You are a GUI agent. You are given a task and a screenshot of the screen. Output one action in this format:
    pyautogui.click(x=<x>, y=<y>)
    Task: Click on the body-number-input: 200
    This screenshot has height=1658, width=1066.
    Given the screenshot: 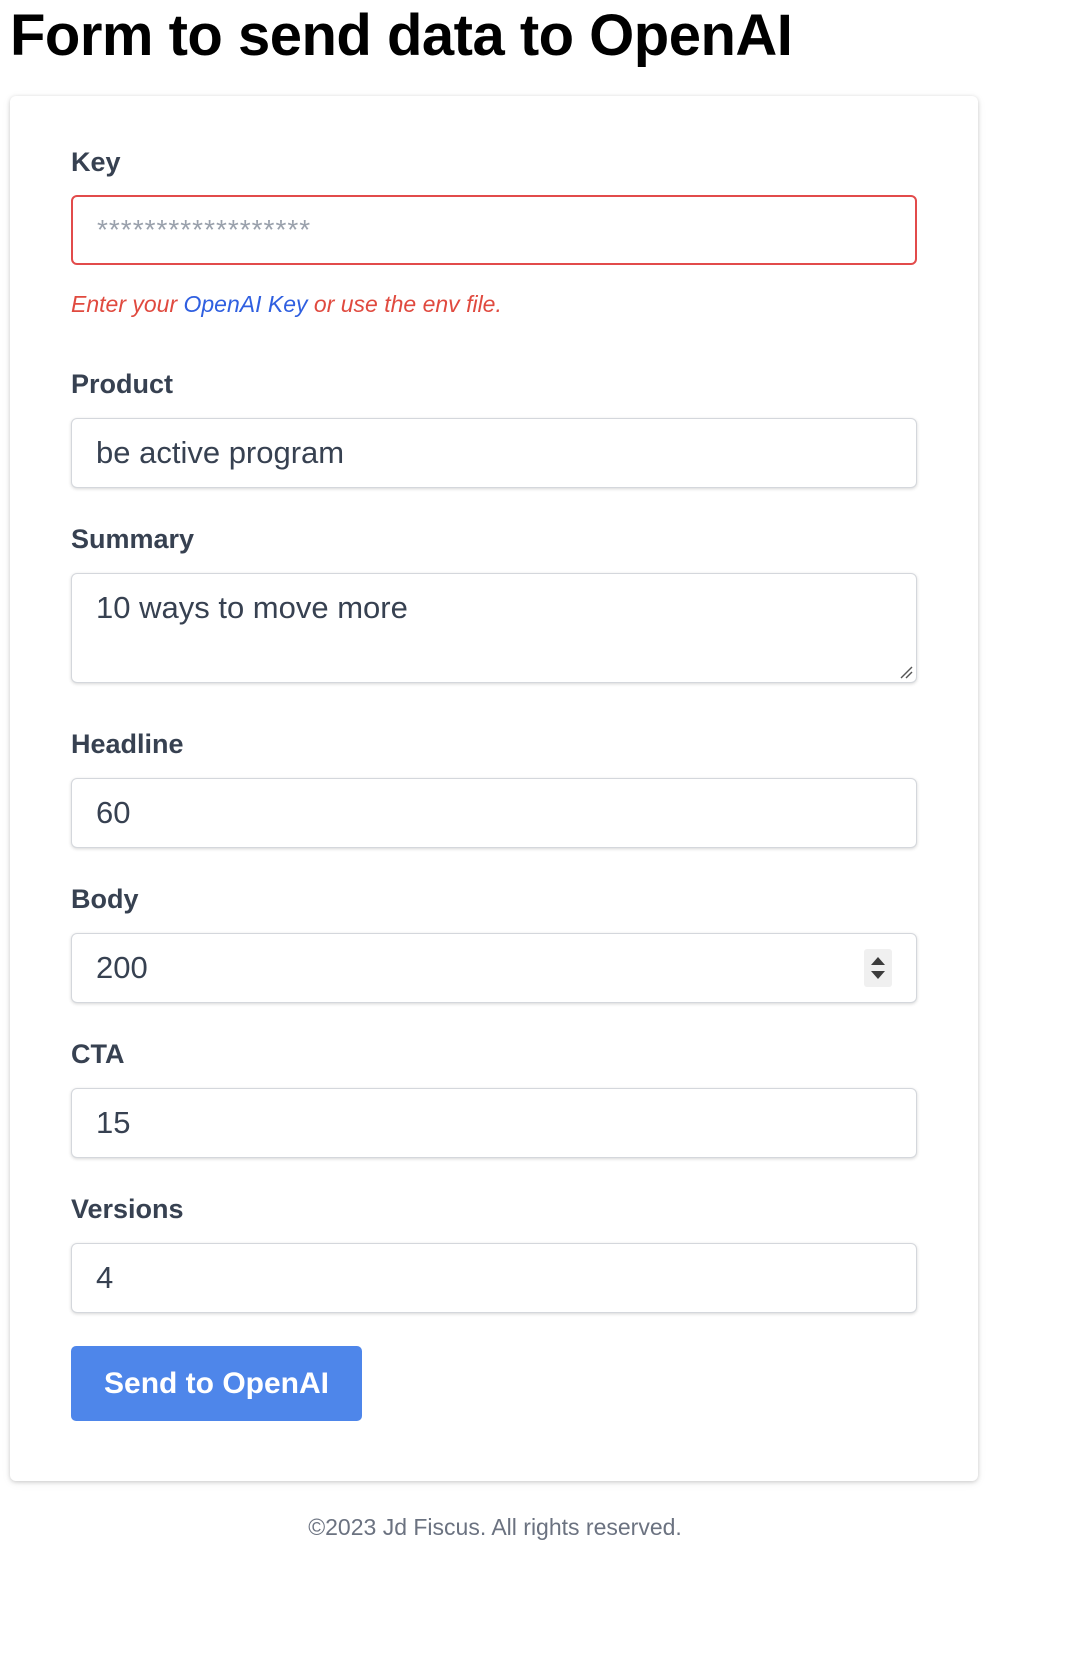 What is the action you would take?
    pyautogui.click(x=494, y=968)
    